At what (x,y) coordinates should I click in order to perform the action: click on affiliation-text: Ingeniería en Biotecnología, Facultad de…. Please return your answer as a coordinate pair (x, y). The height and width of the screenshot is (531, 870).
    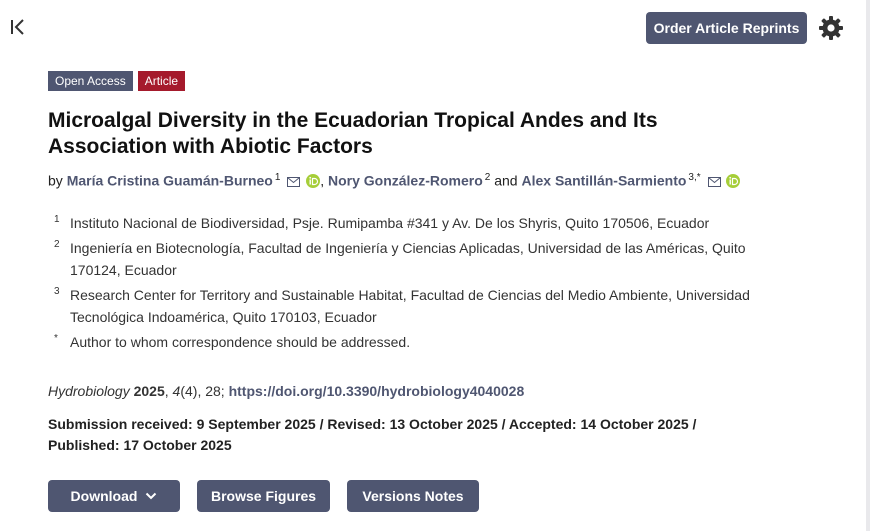
    Looking at the image, I should click on (408, 259).